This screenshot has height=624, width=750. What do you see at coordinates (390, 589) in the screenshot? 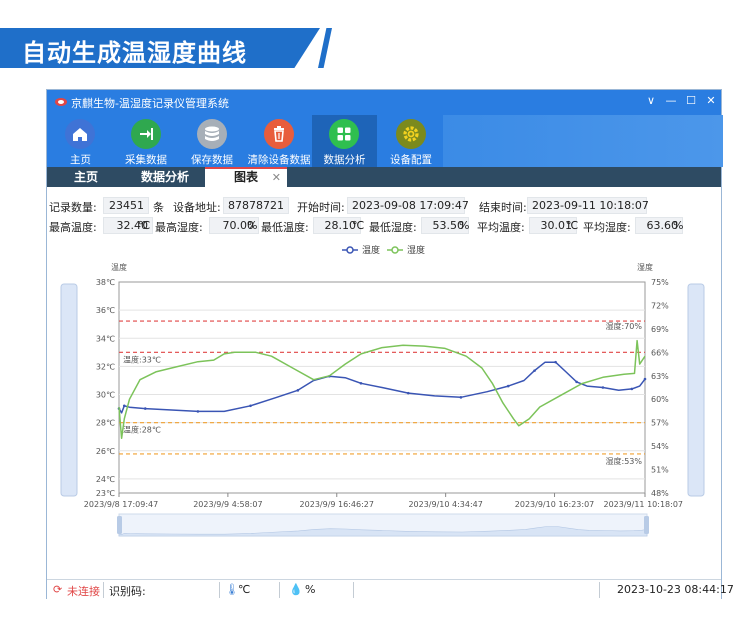
I see `status-bar: ⟳ 未连接 识别码: 🌡 ℃ 💧 % 2023-10-23 08:44:17` at bounding box center [390, 589].